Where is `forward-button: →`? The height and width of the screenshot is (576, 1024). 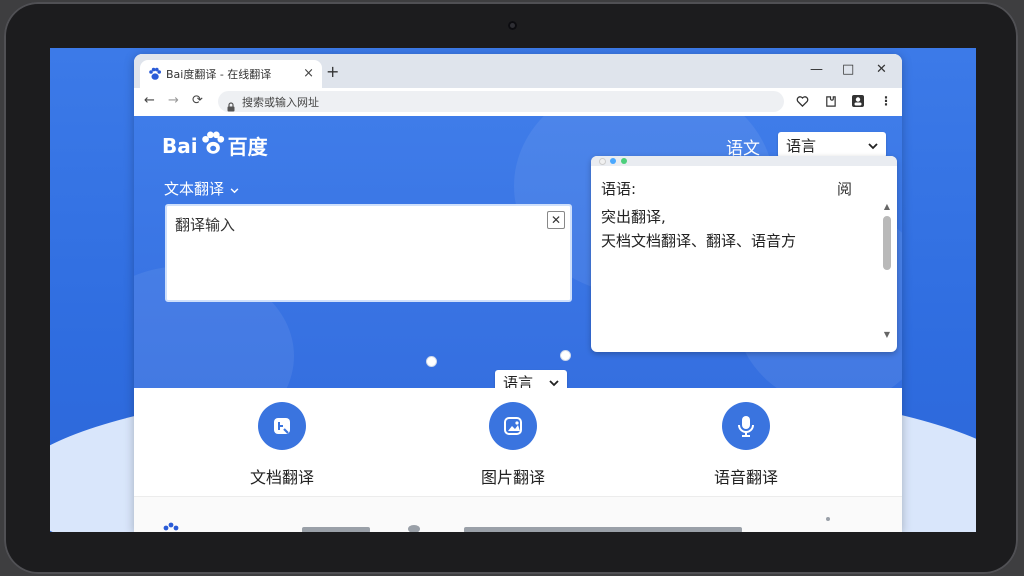 forward-button: → is located at coordinates (173, 100).